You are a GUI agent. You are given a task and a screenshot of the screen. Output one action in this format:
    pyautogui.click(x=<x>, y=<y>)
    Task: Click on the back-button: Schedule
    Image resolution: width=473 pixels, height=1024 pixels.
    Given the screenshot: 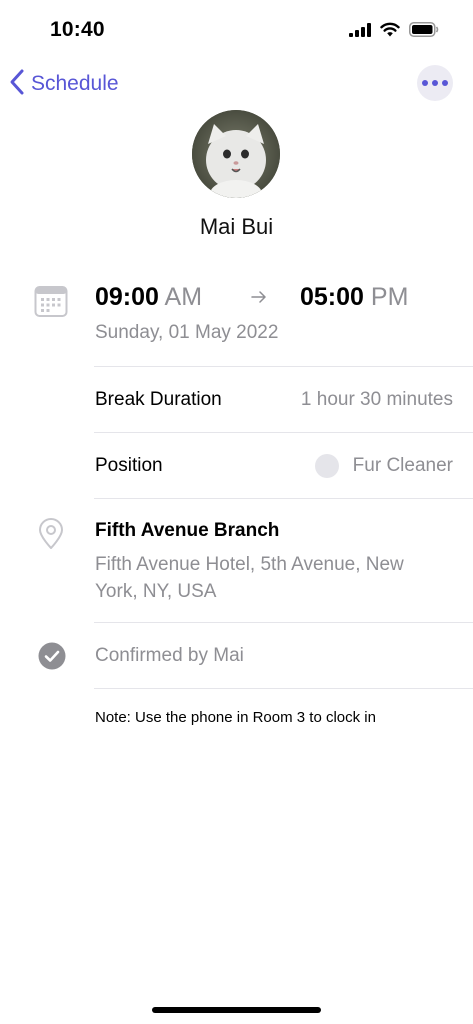 What is the action you would take?
    pyautogui.click(x=64, y=84)
    